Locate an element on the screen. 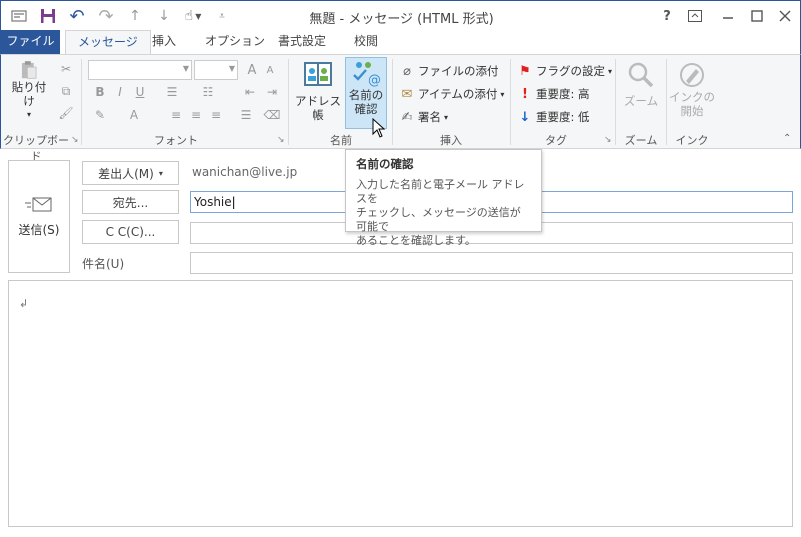 The height and width of the screenshot is (537, 801). ribbon-display-options-button is located at coordinates (695, 16).